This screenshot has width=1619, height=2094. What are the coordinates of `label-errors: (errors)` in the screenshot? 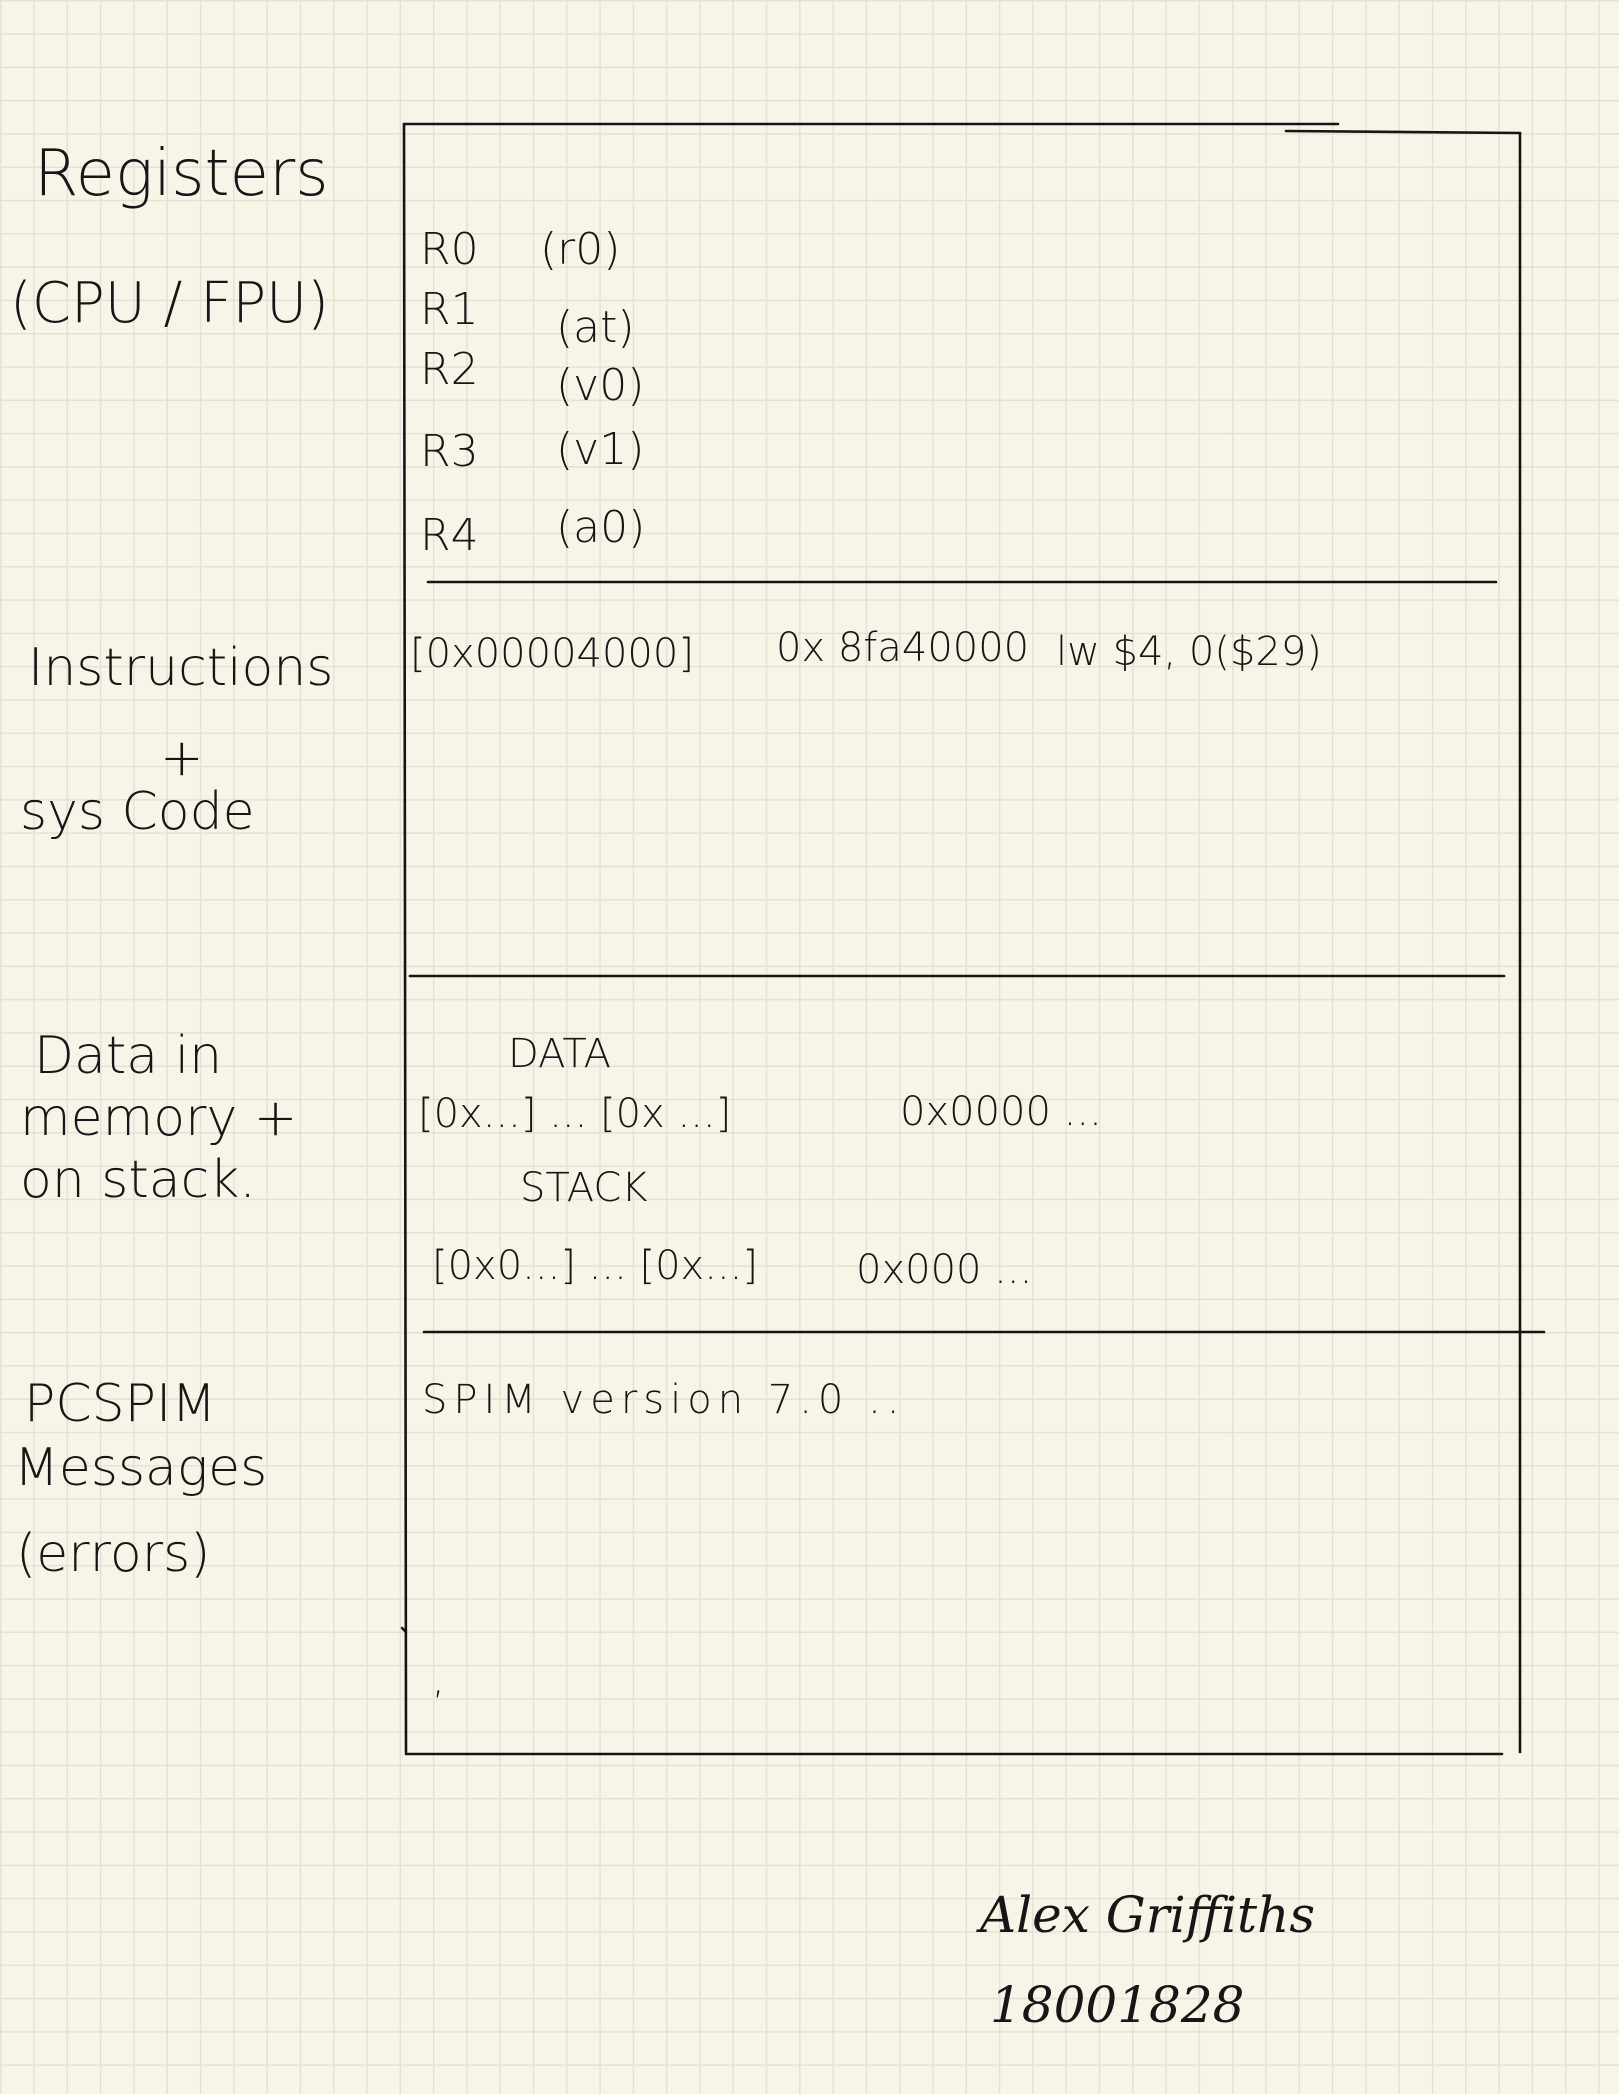 It's located at (113, 1554).